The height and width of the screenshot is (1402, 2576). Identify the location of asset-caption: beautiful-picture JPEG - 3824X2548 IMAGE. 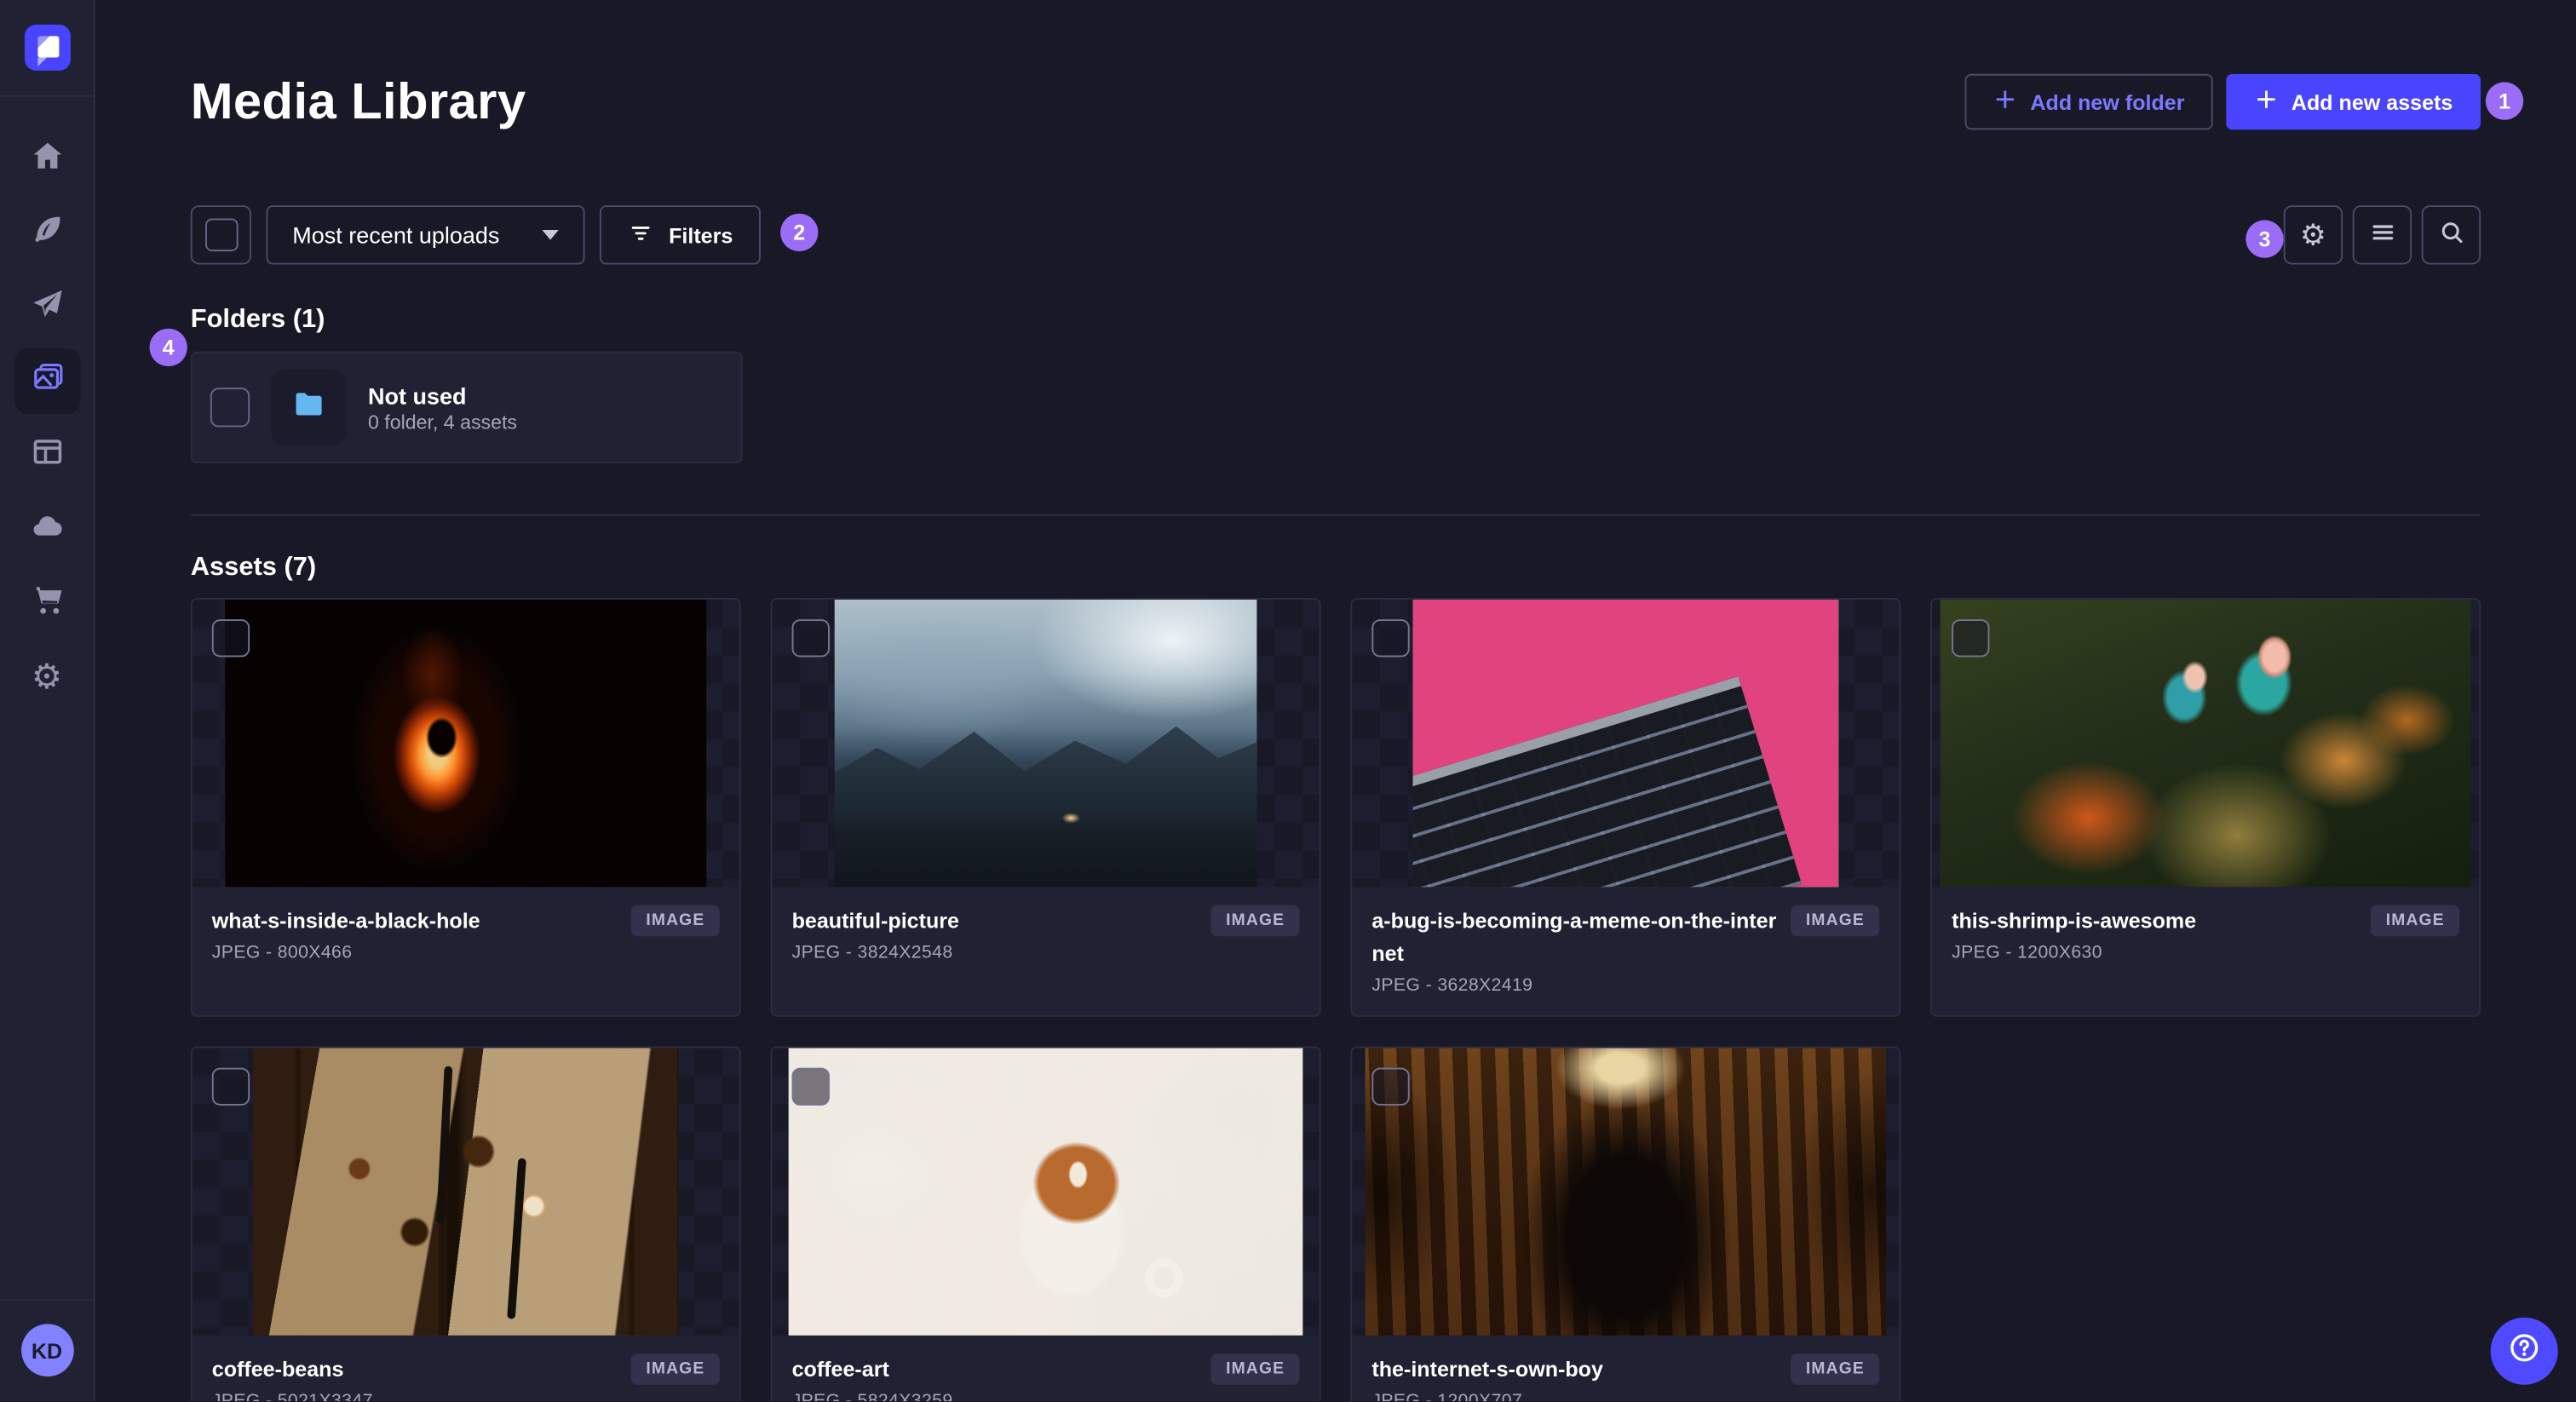
(1045, 951).